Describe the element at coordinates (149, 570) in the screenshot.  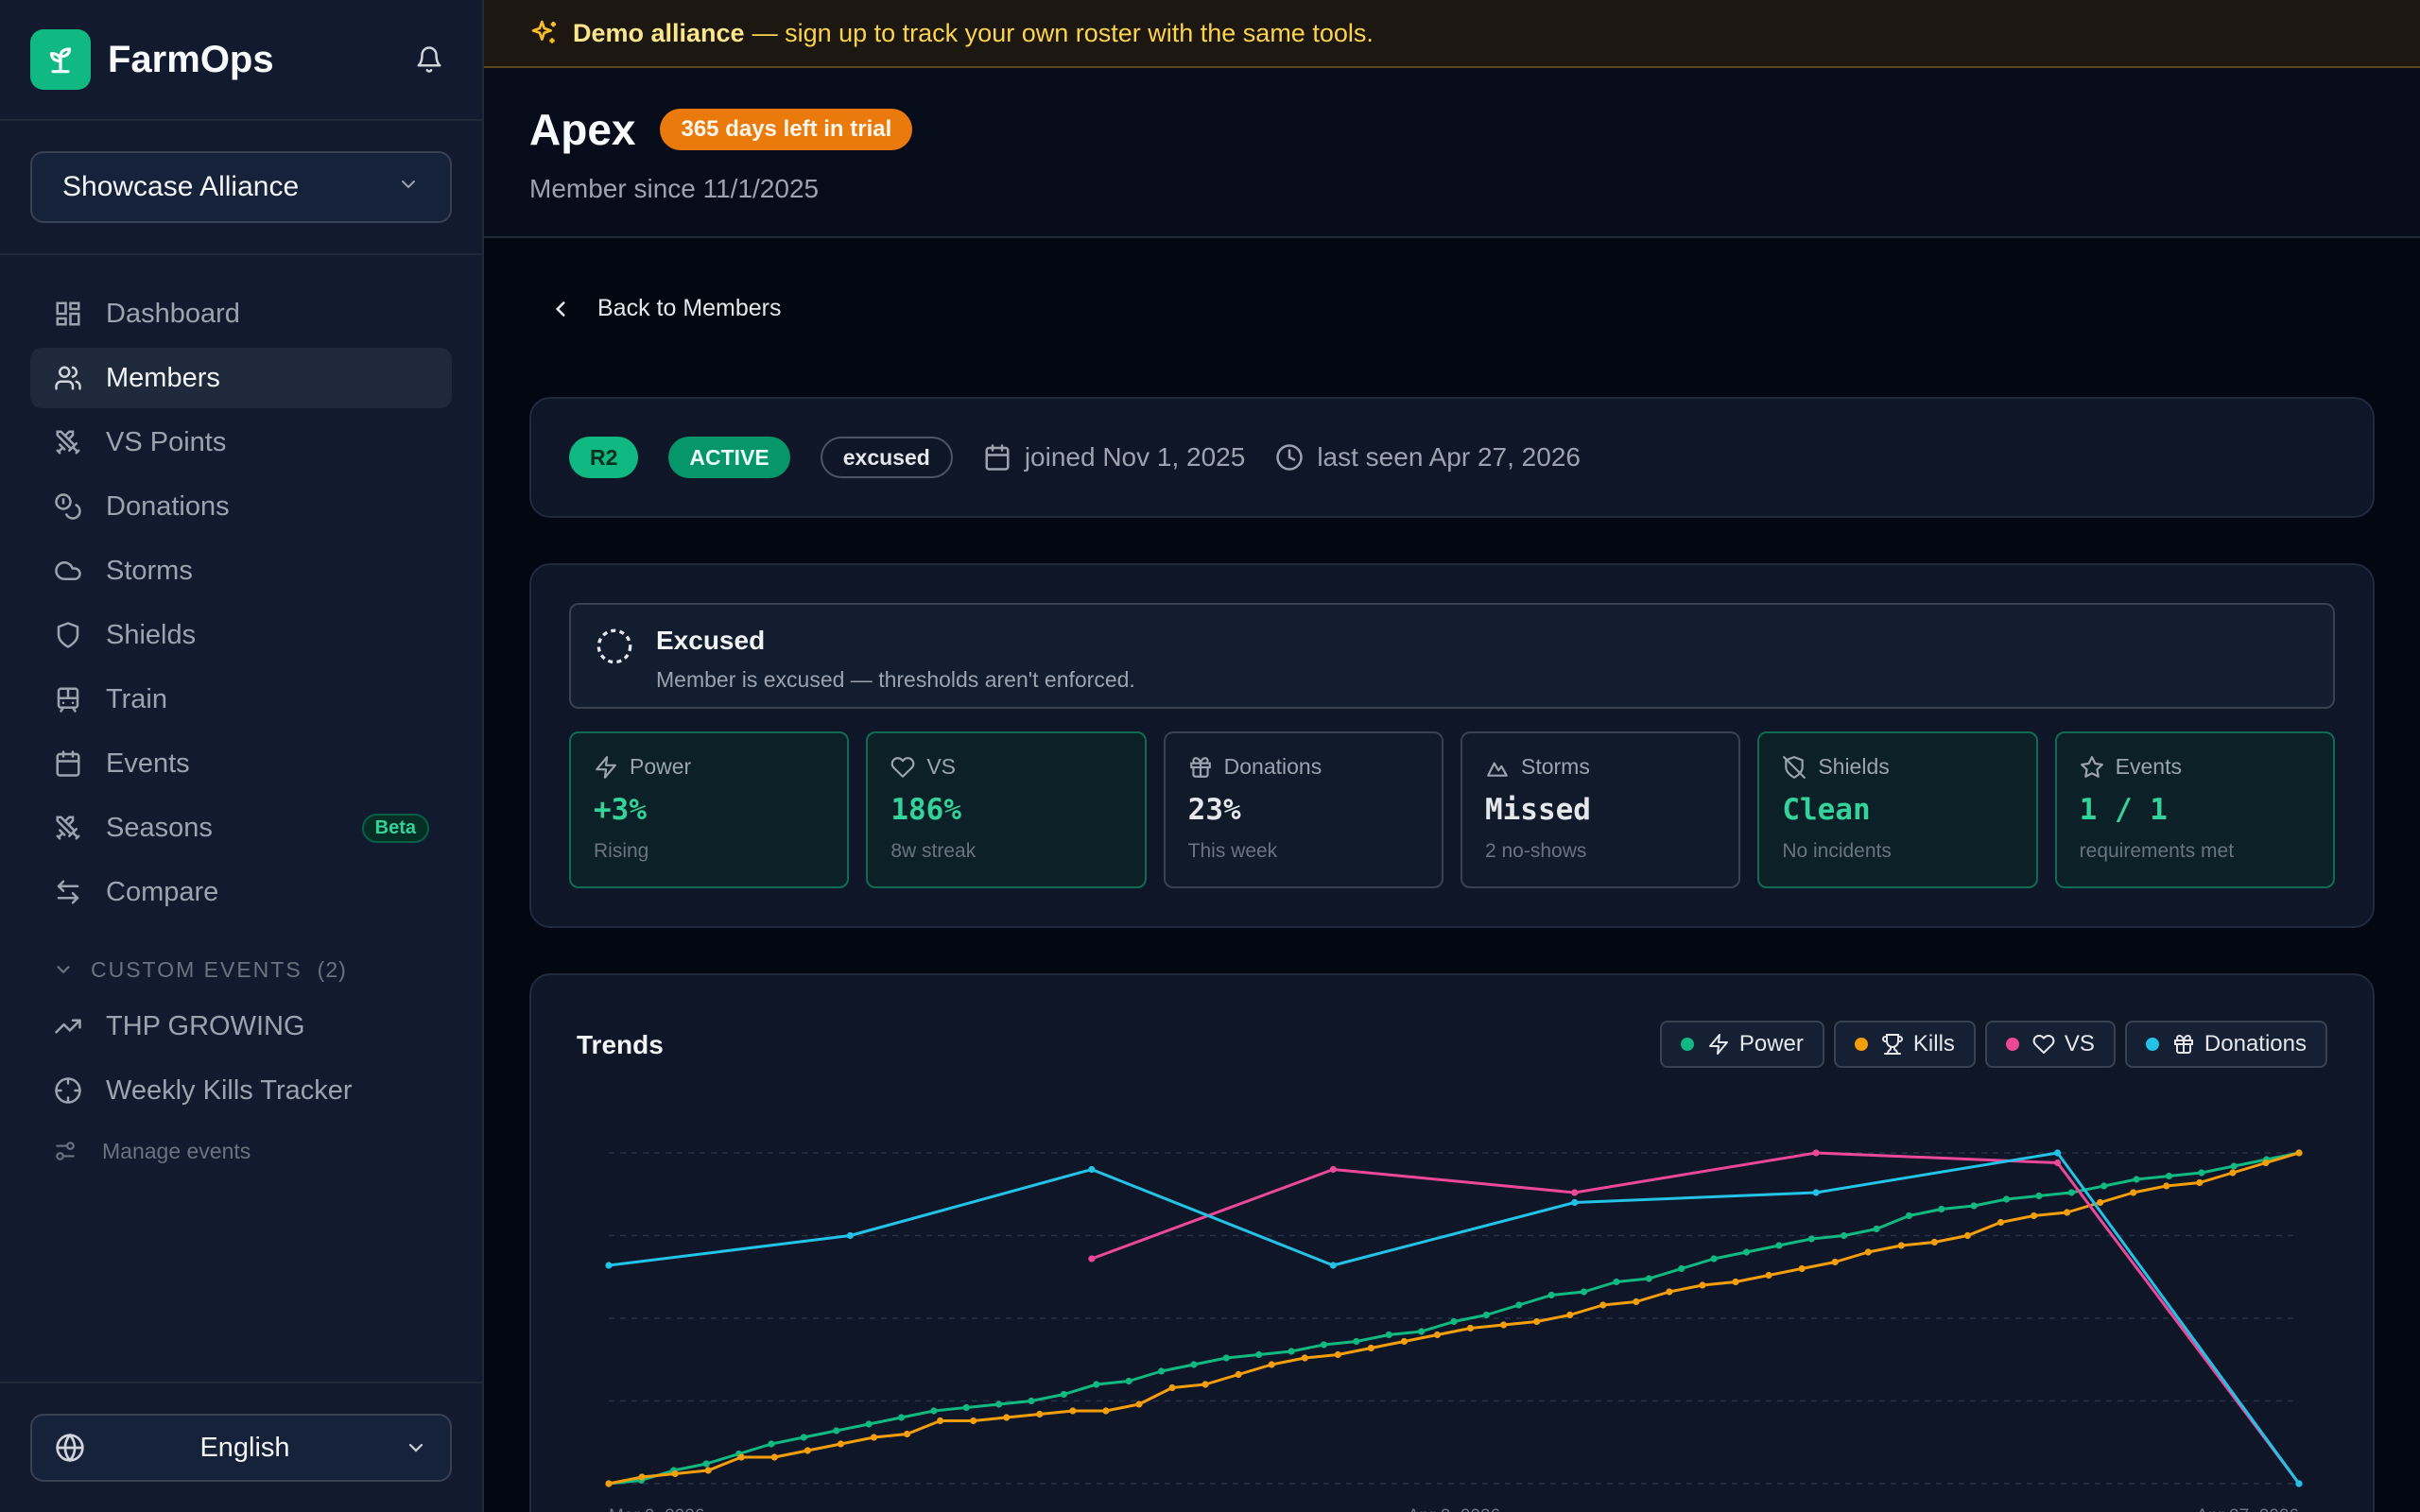
I see `sidebar-item-label: Storms` at that location.